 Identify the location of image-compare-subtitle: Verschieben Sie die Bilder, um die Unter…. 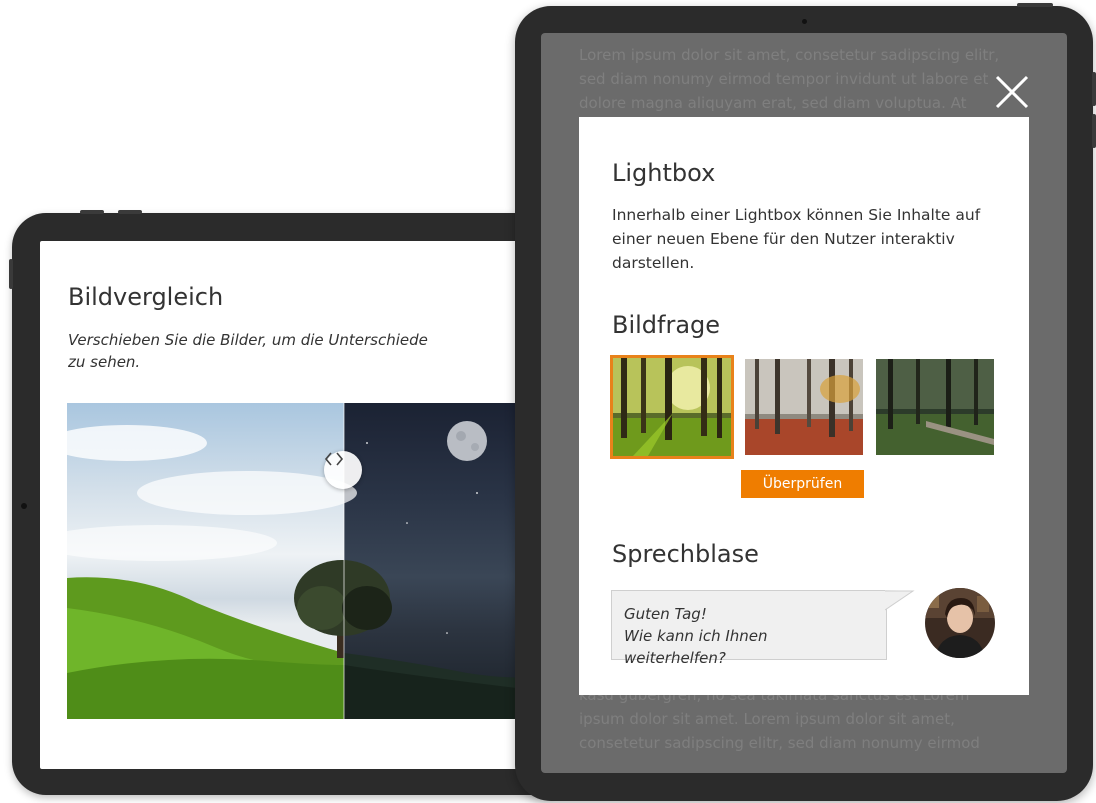
(248, 351).